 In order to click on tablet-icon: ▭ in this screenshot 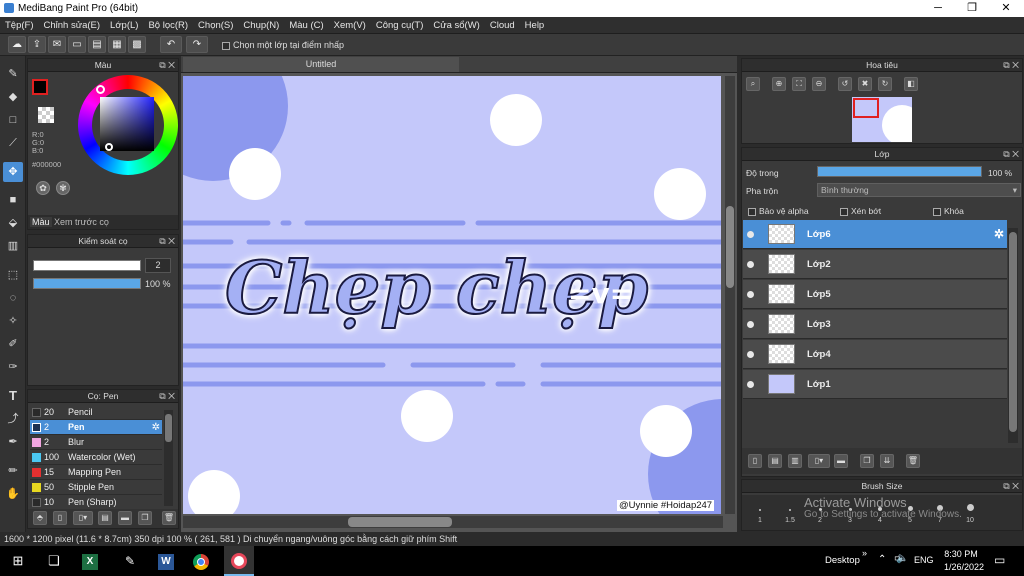, I will do `click(77, 44)`.